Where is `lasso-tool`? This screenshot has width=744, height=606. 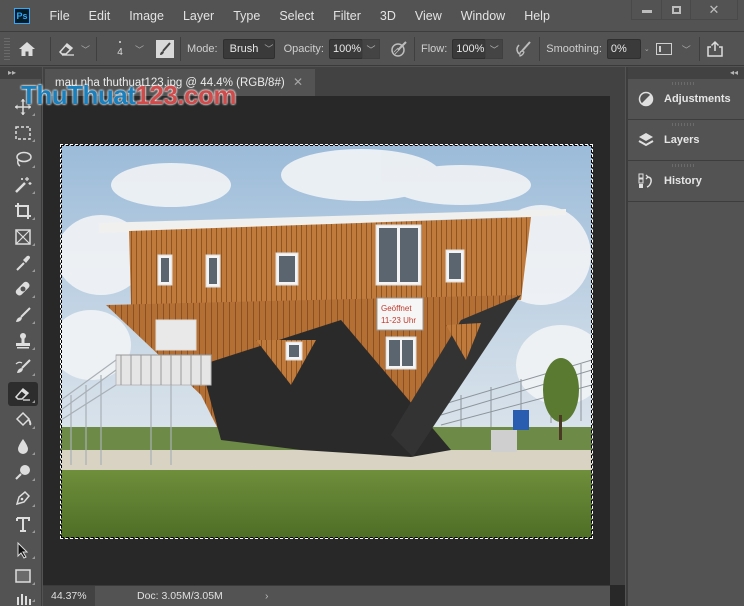 lasso-tool is located at coordinates (23, 159).